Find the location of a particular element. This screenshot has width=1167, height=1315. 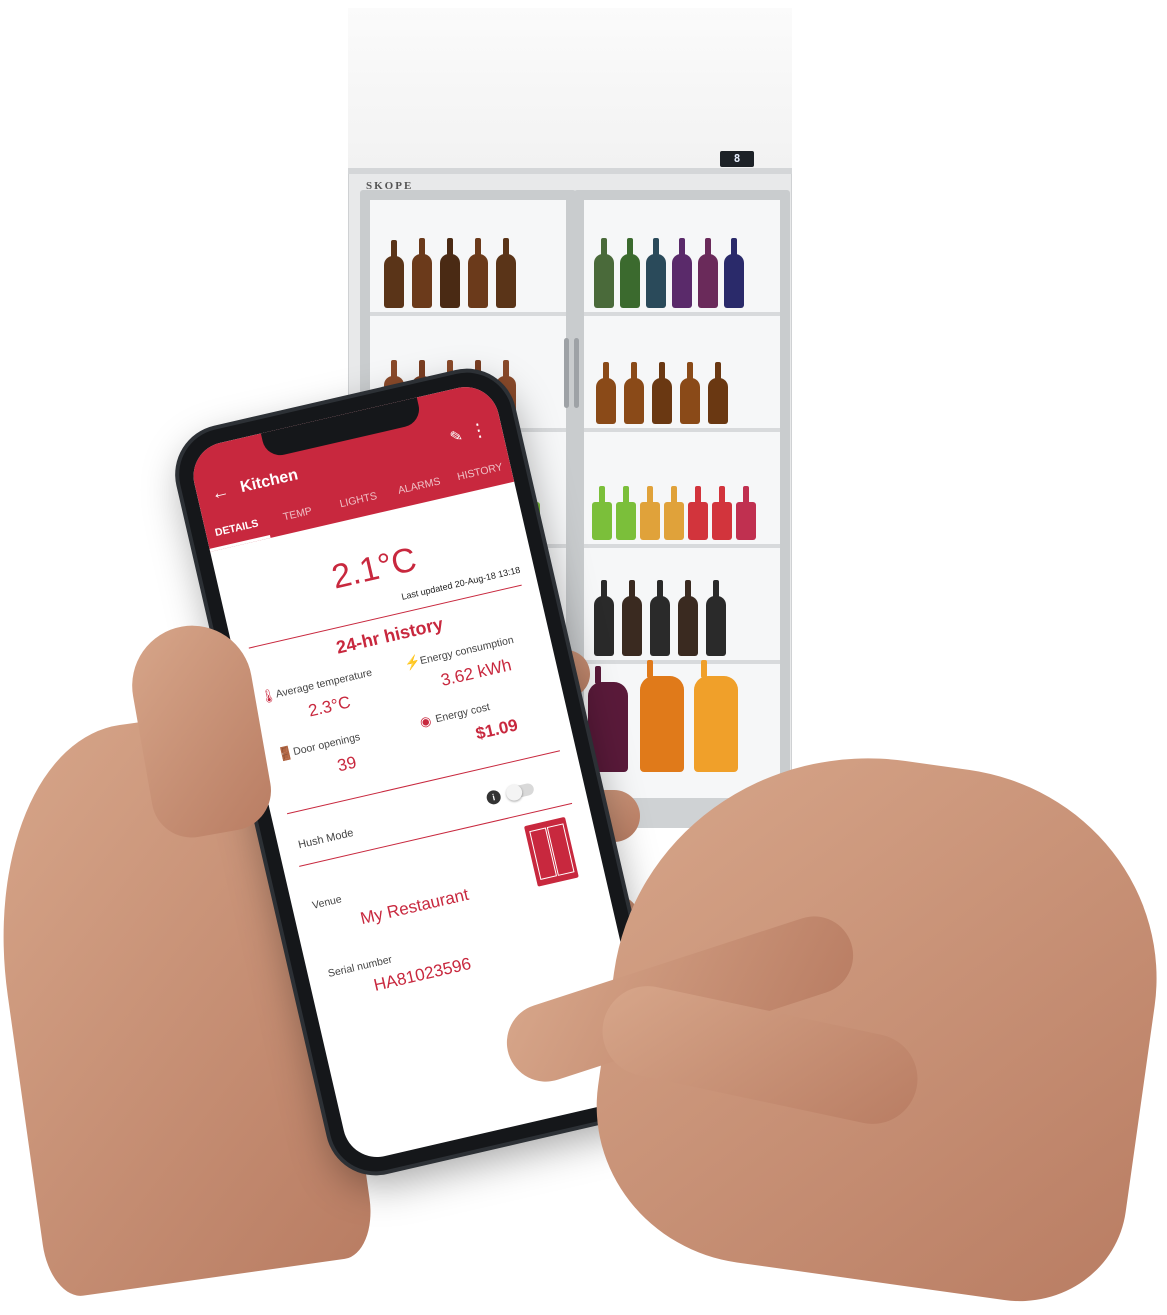

coins-icon: ◉ is located at coordinates (425, 721).